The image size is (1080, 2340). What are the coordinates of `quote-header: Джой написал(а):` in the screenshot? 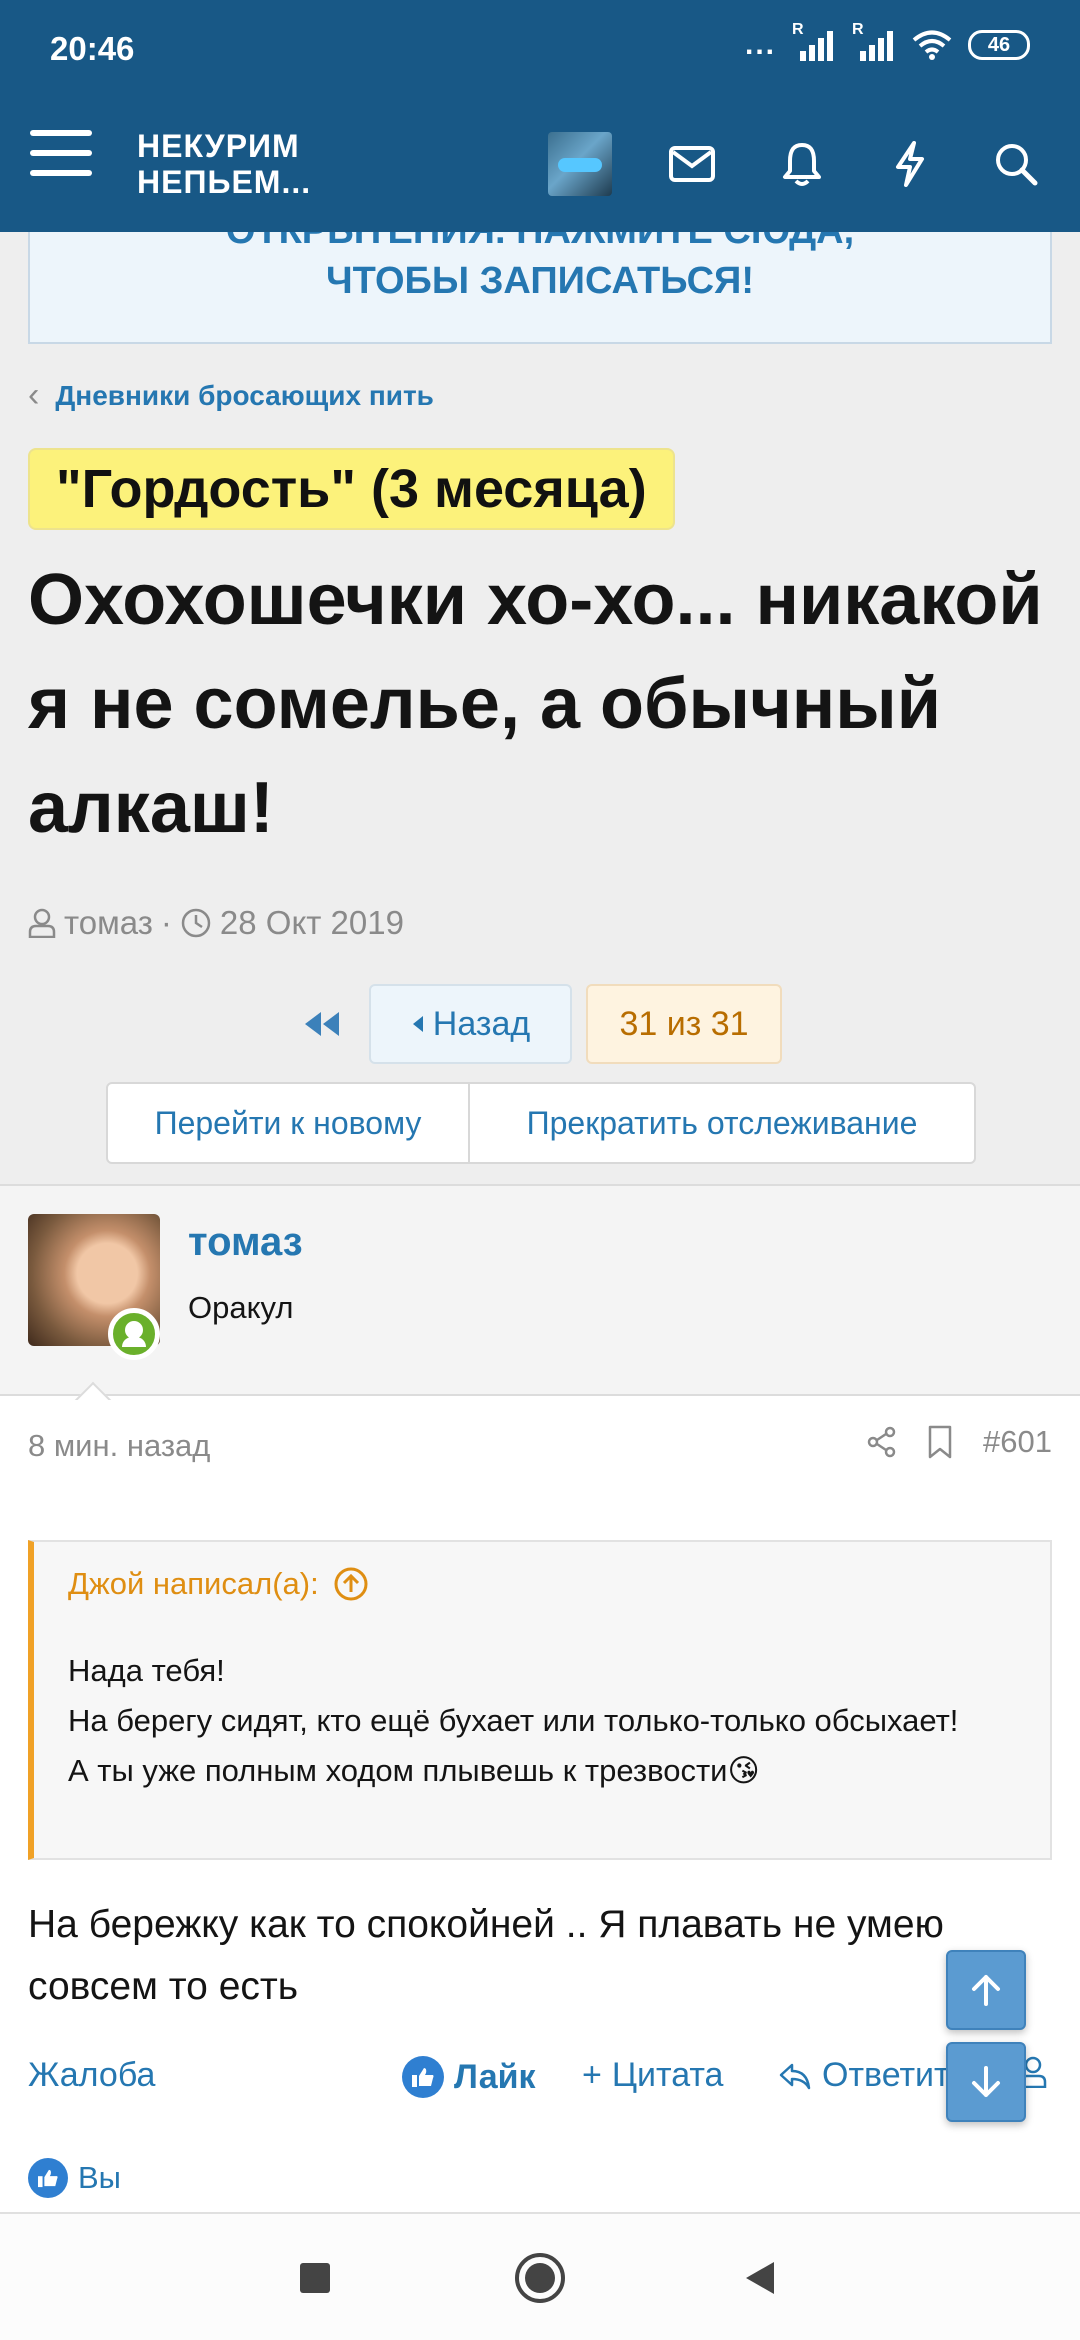 It's located at (218, 1584).